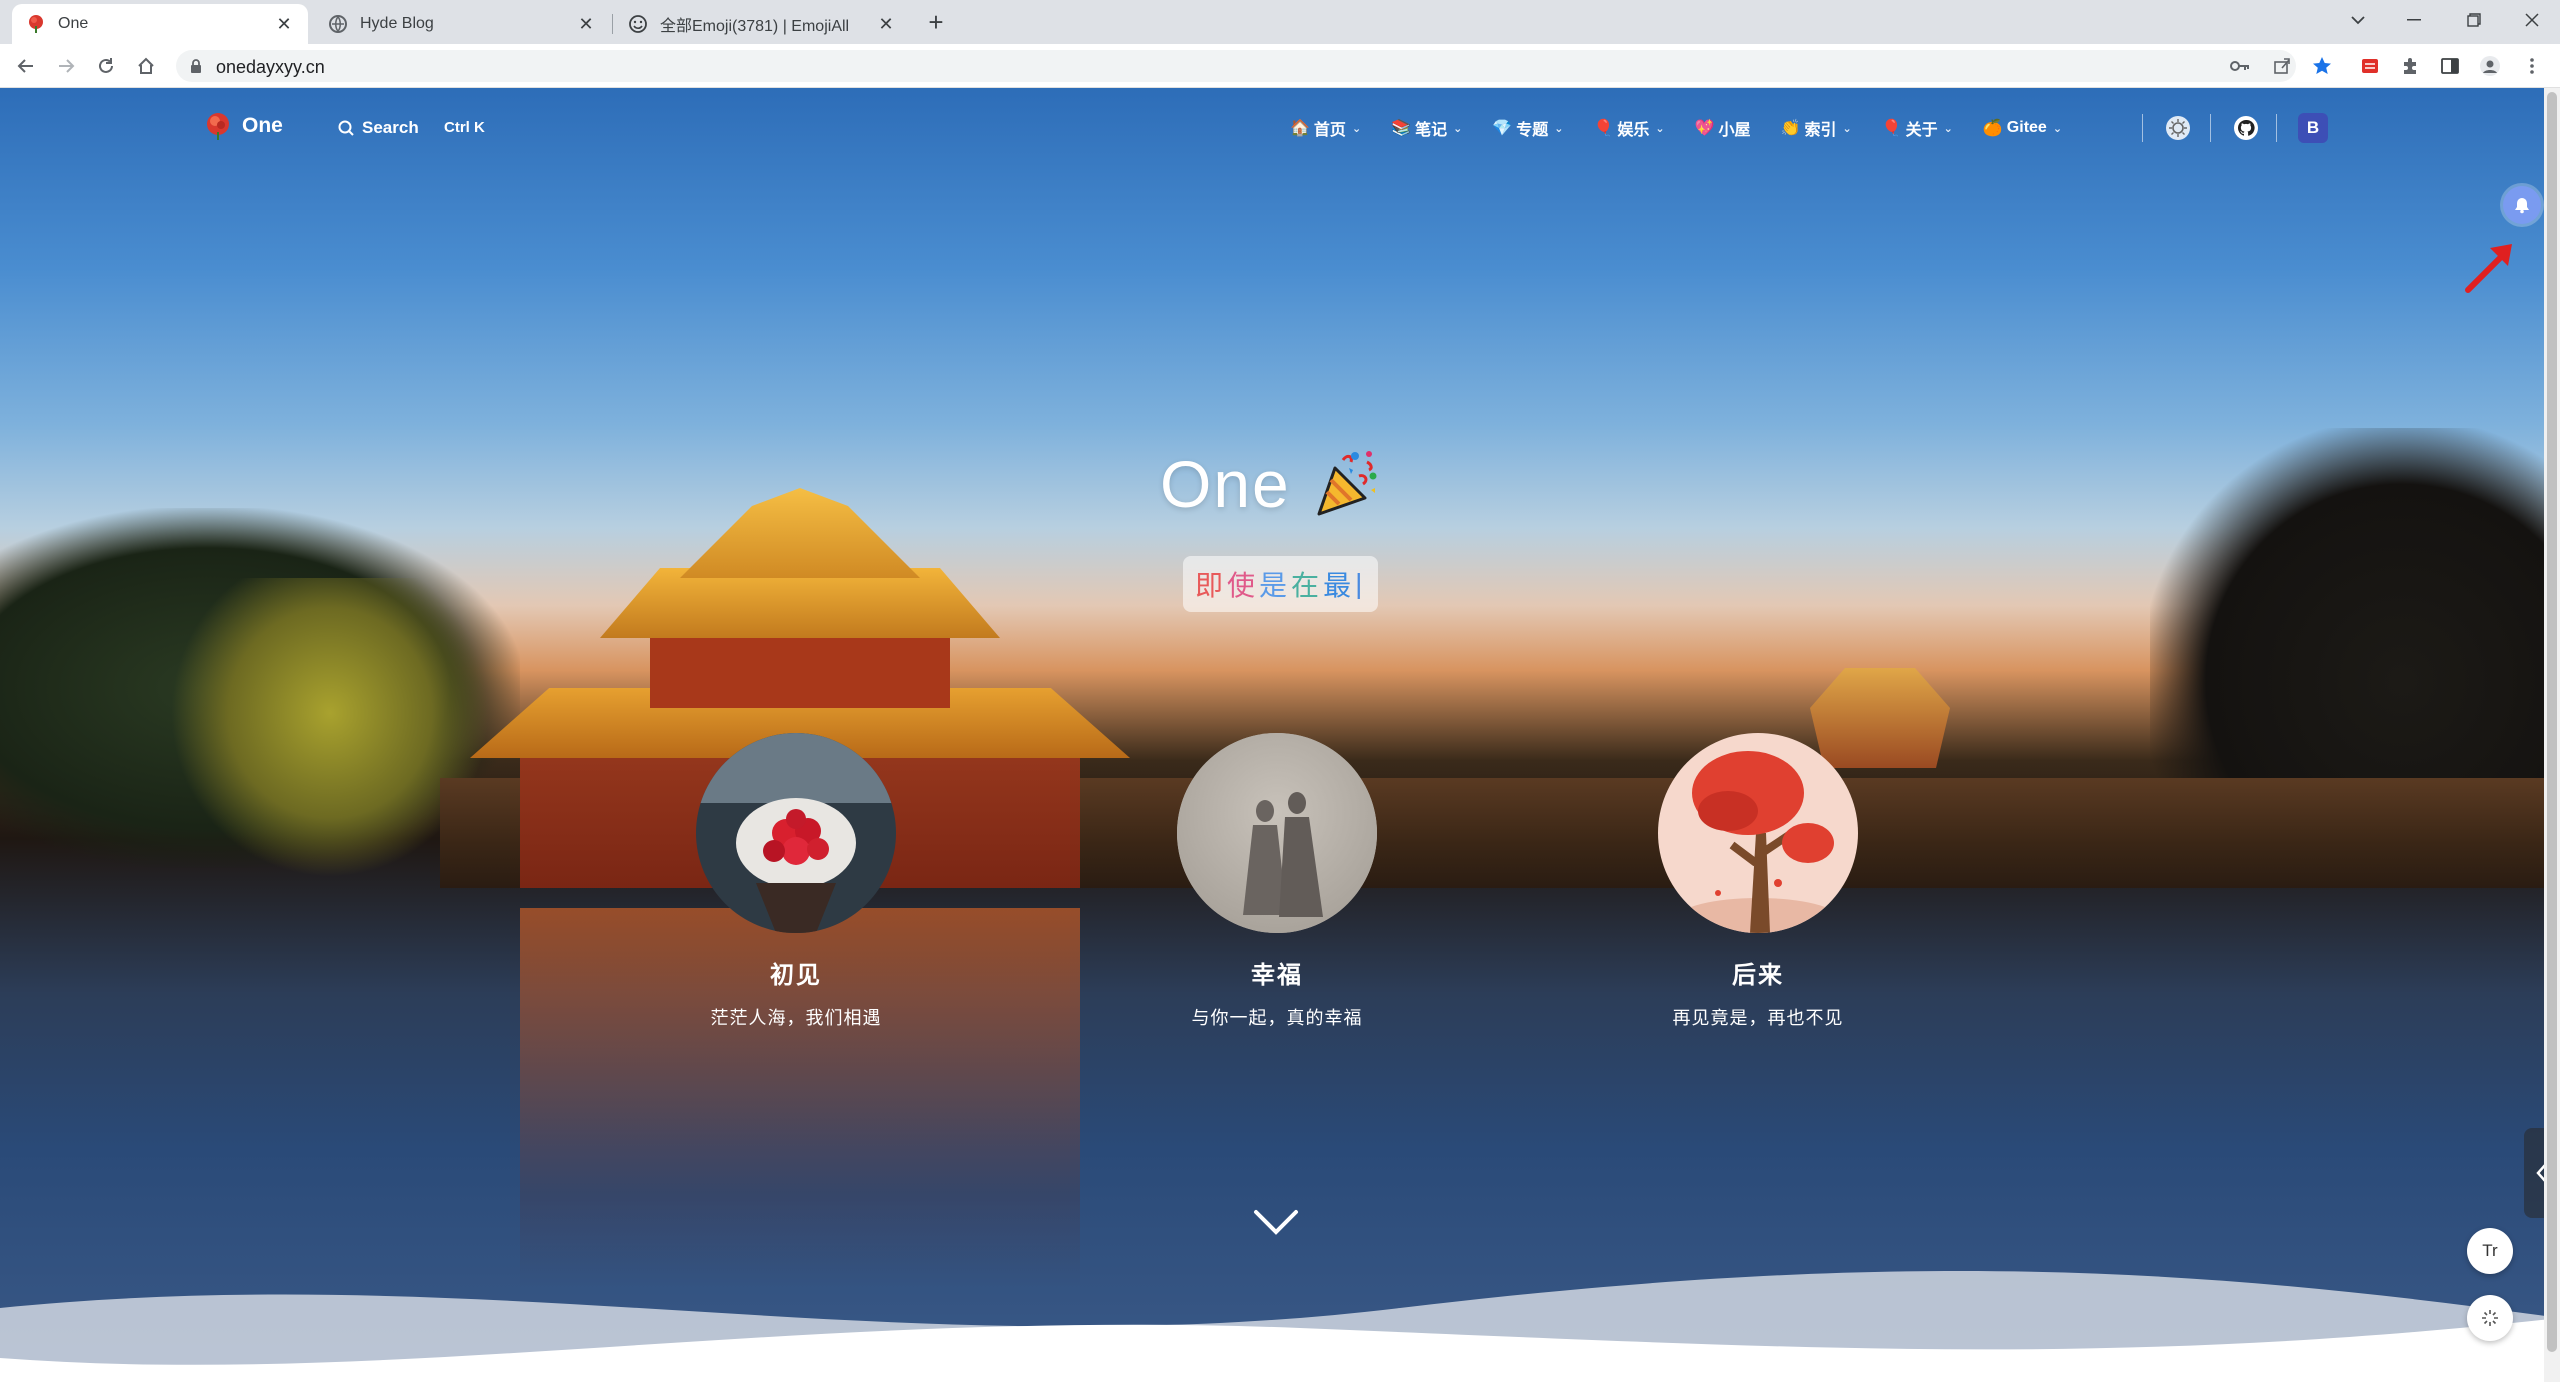 This screenshot has height=1382, width=2560. What do you see at coordinates (2410, 66) in the screenshot?
I see `extensions-puzzle-icon` at bounding box center [2410, 66].